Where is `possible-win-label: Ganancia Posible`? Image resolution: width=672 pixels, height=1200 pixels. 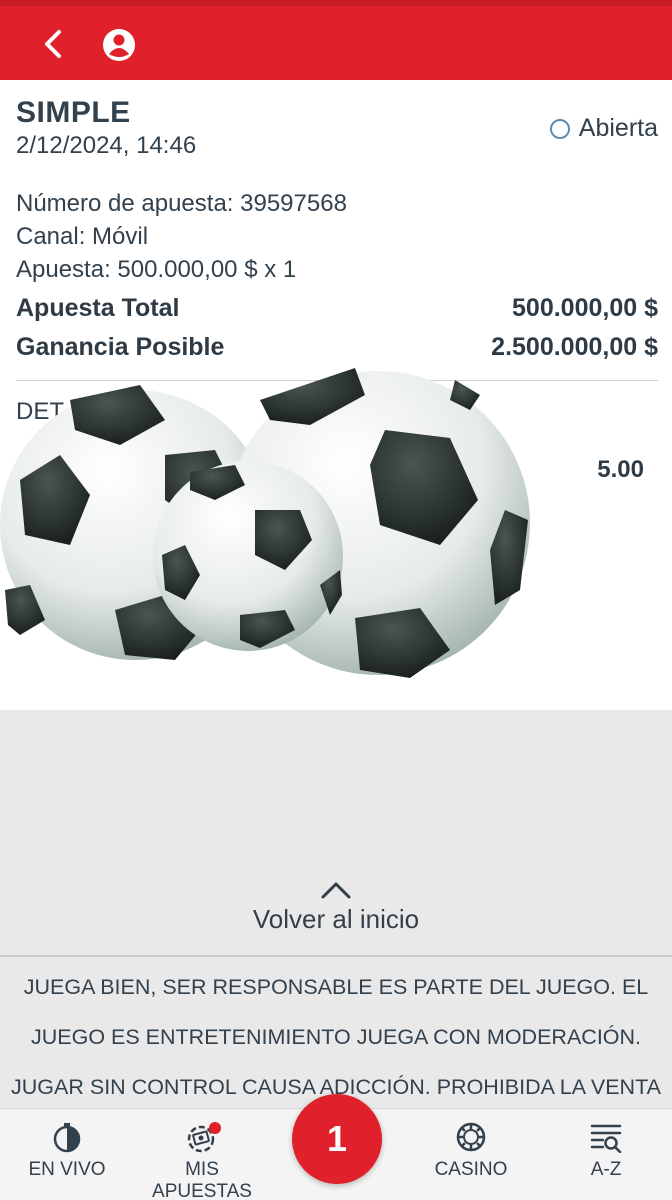 possible-win-label: Ganancia Posible is located at coordinates (120, 347).